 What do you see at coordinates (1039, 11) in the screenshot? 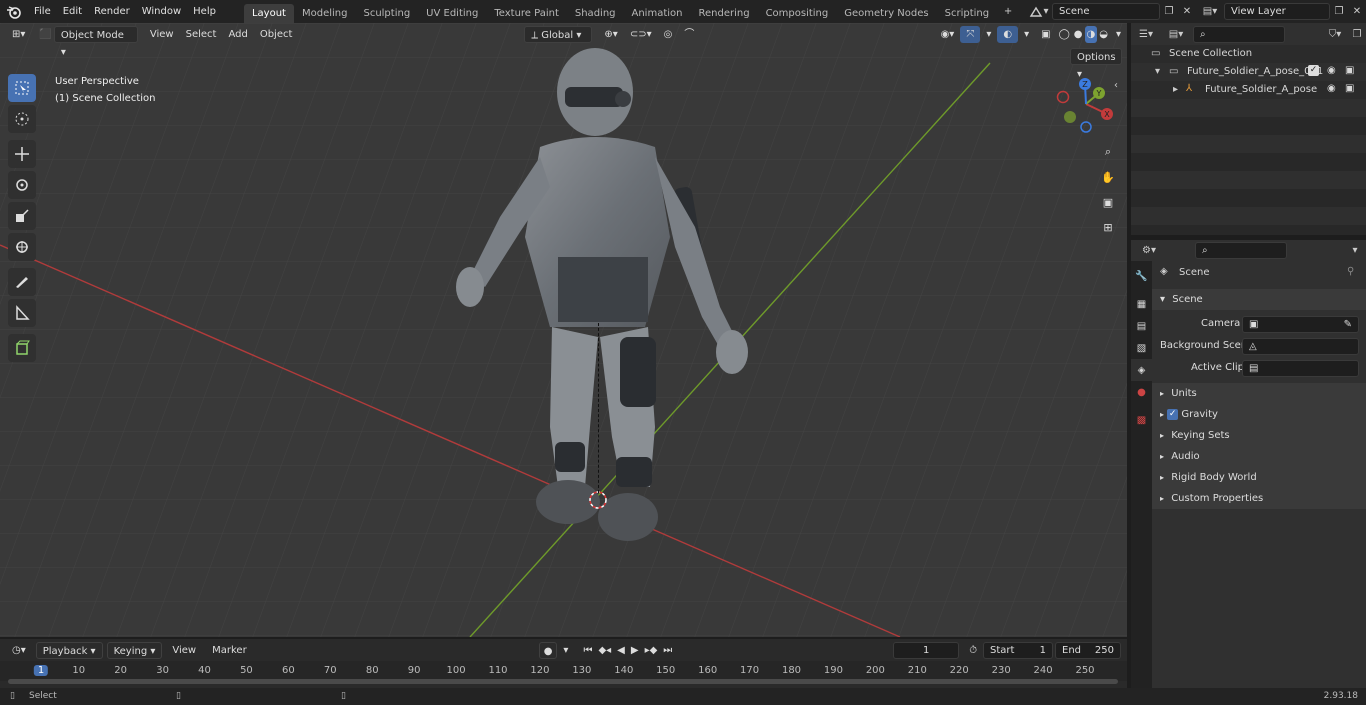
I see `scene-icon: ▾` at bounding box center [1039, 11].